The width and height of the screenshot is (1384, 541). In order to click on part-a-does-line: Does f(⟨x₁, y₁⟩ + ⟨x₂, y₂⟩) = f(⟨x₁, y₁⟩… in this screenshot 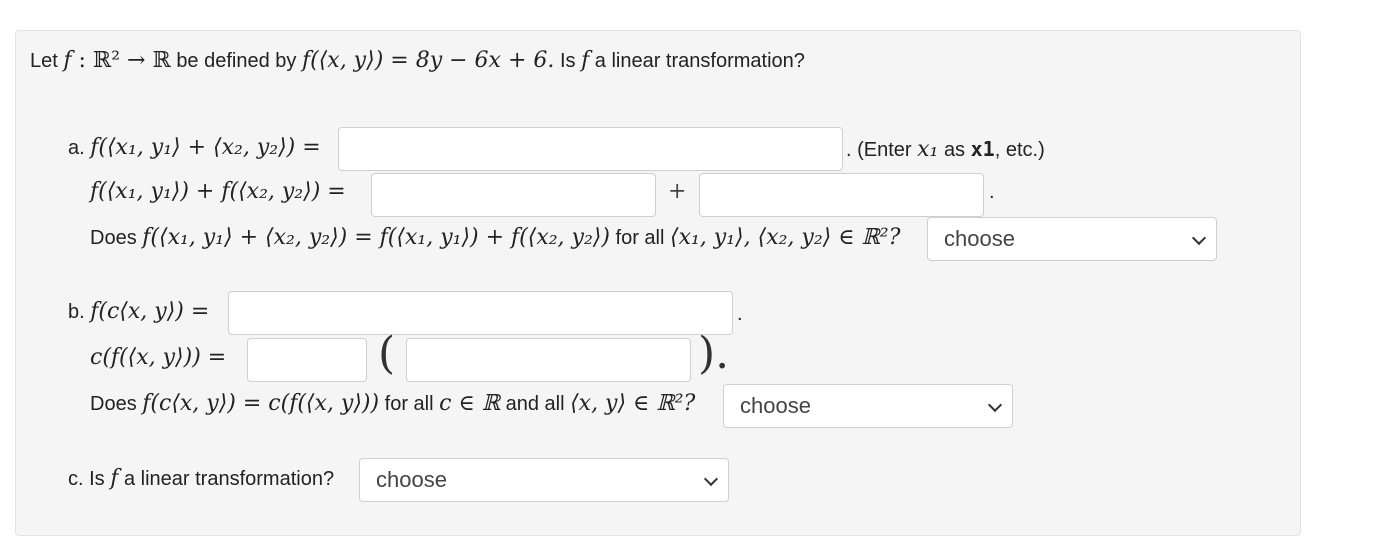, I will do `click(495, 237)`.